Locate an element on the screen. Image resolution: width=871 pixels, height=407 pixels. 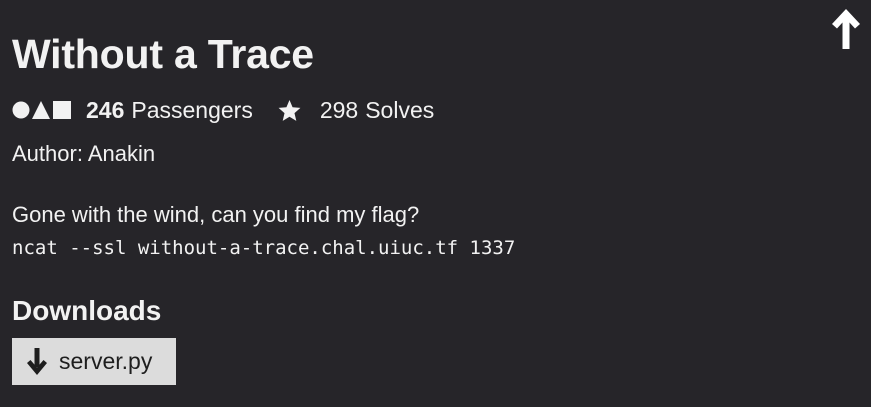
download-server-py-button: server.py is located at coordinates (94, 361).